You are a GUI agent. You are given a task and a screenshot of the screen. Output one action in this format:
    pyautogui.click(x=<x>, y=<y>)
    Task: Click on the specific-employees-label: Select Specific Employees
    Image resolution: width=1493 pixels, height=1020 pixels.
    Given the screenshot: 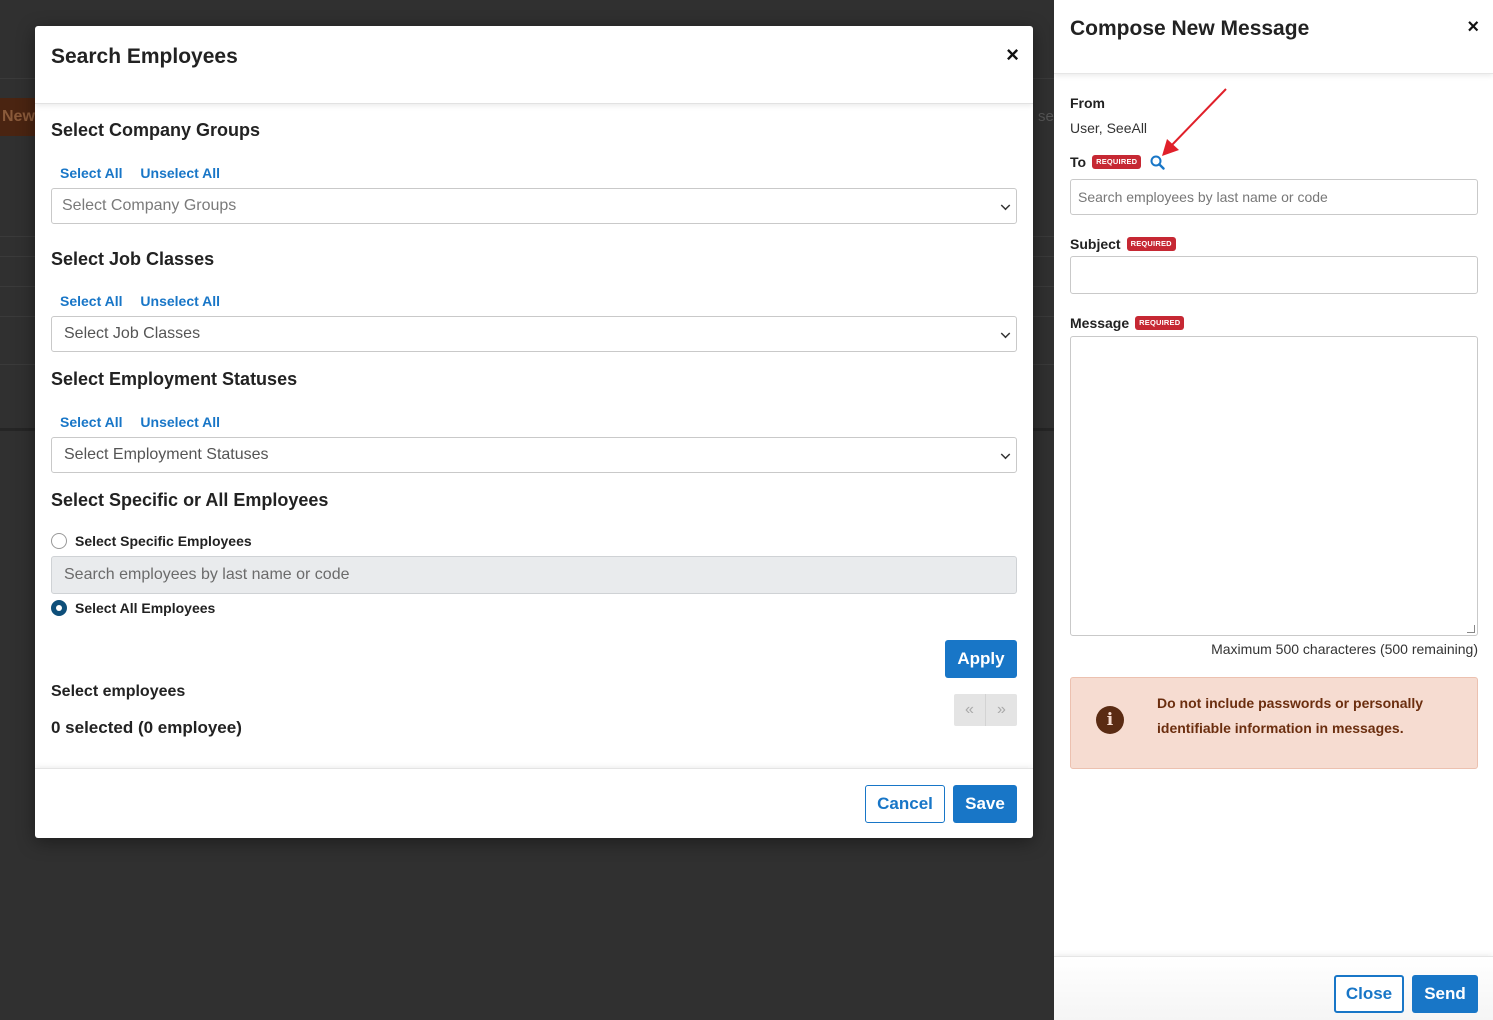 What is the action you would take?
    pyautogui.click(x=163, y=541)
    